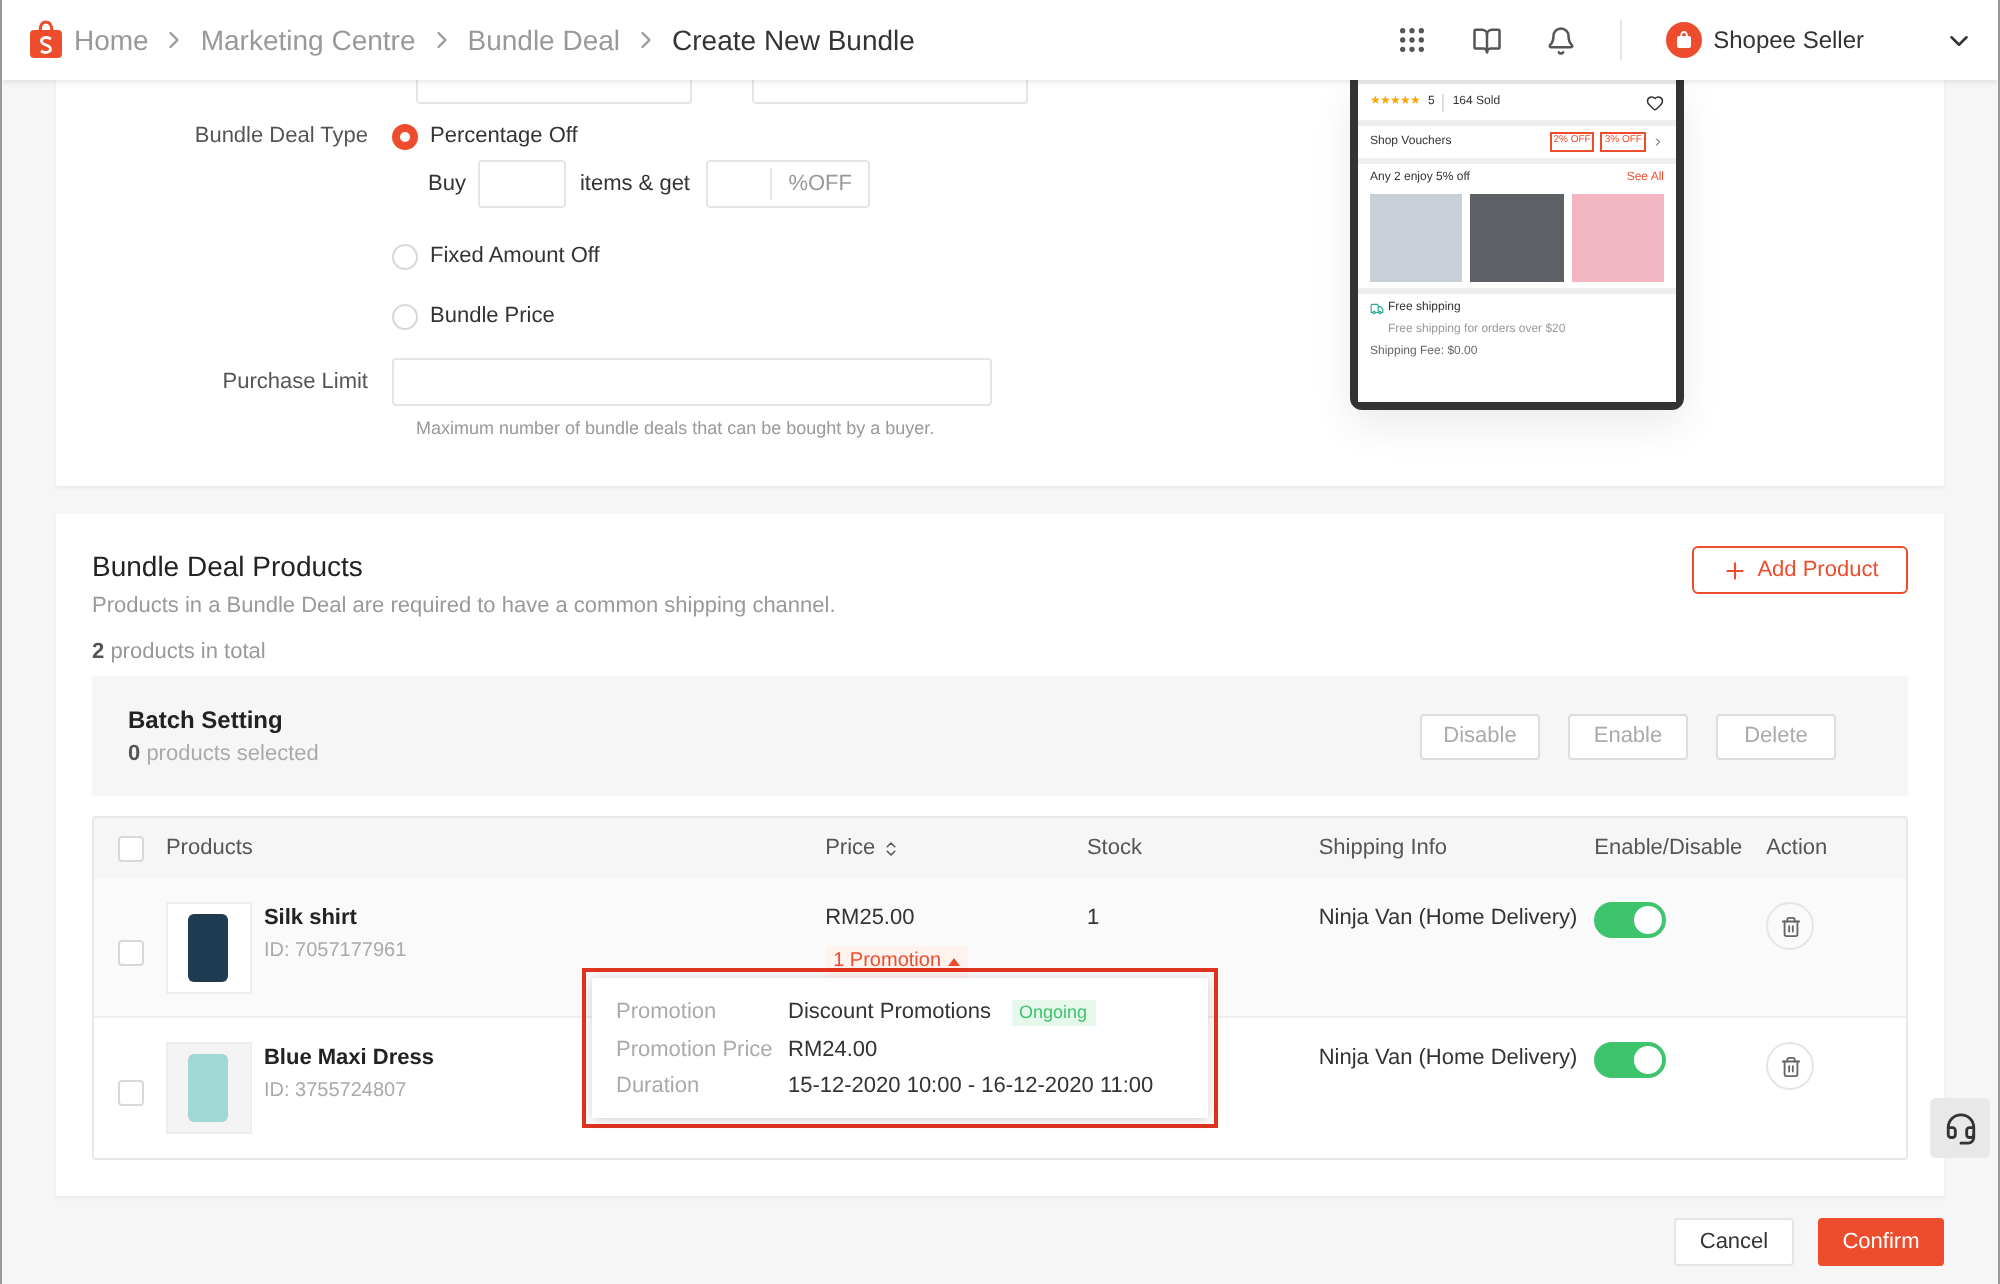 This screenshot has width=2000, height=1284. I want to click on purchase-limit-field, so click(692, 382).